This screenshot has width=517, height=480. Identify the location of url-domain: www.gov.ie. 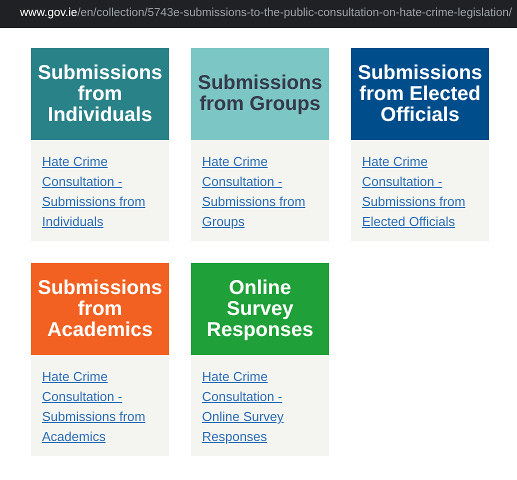
(49, 14).